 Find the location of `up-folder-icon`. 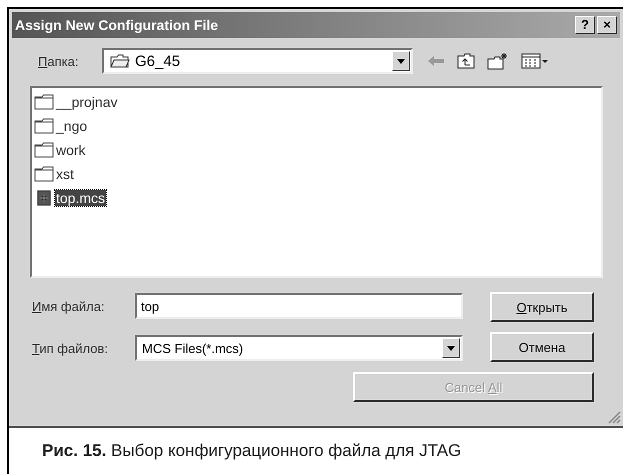

up-folder-icon is located at coordinates (466, 61).